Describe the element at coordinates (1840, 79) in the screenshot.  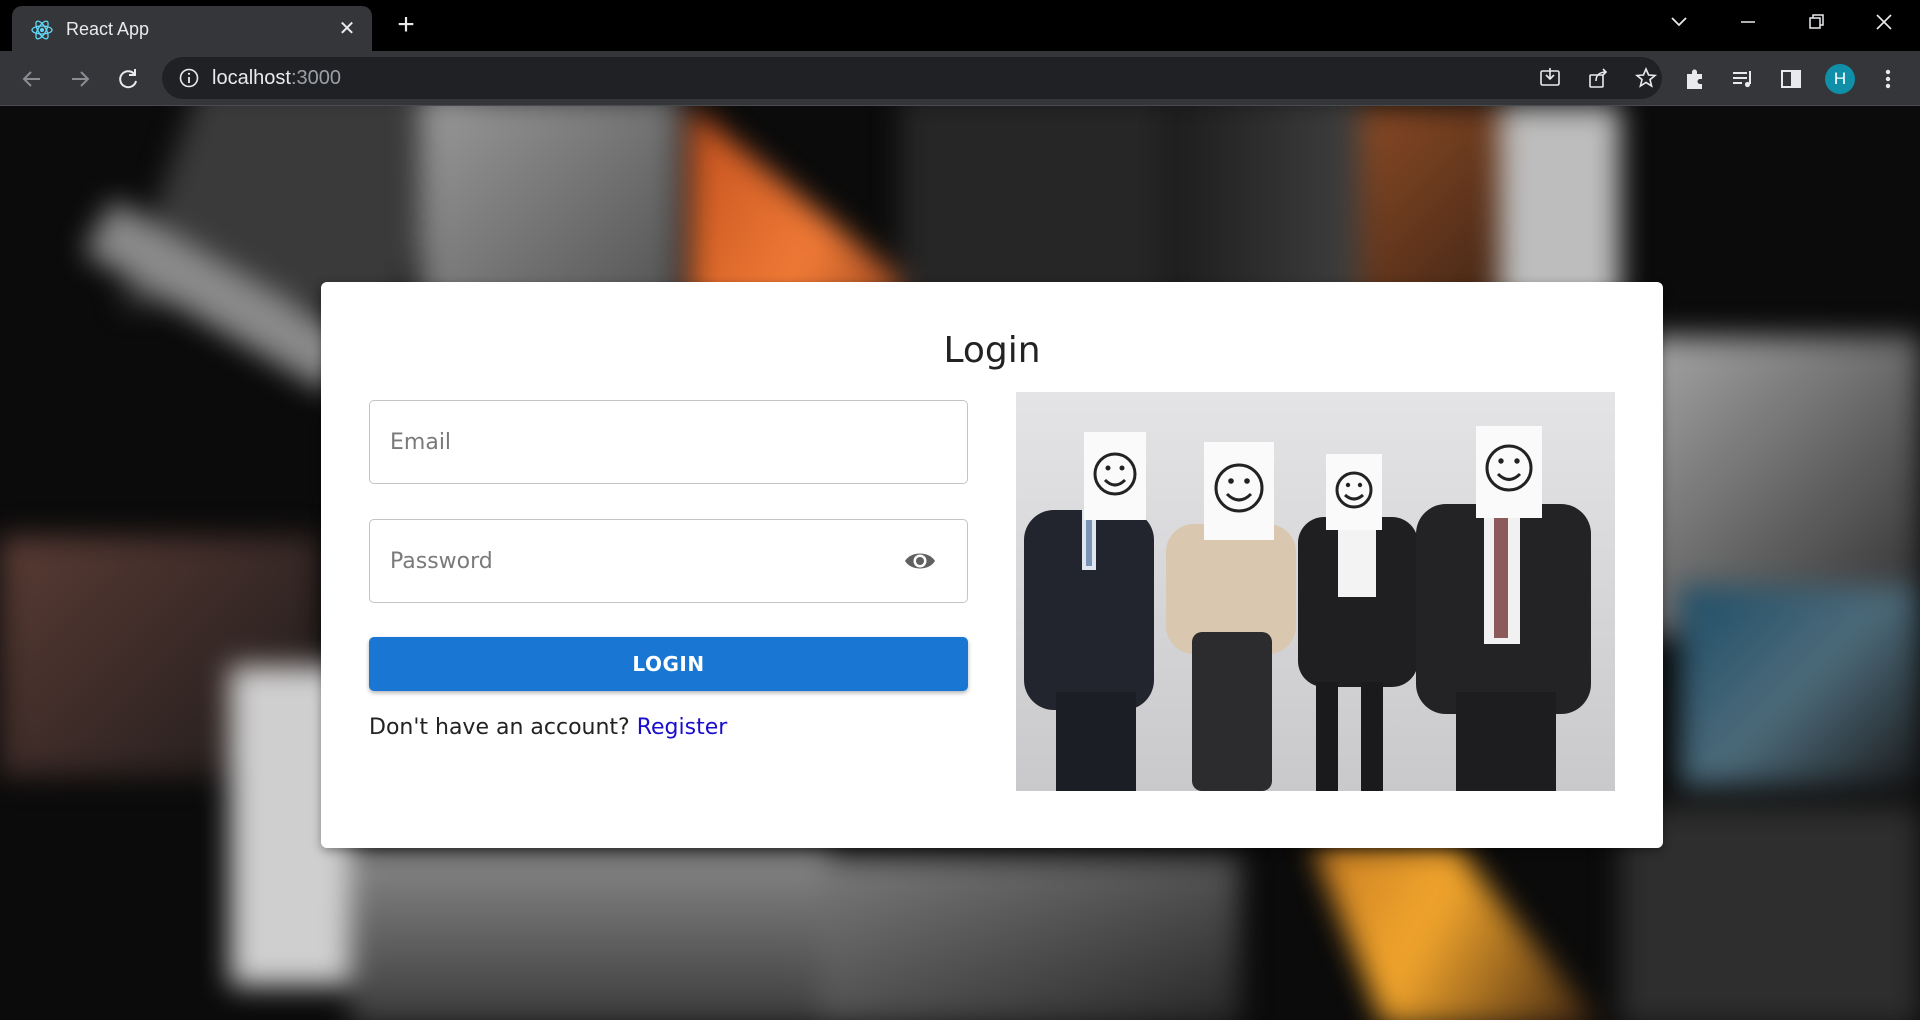
I see `profile-avatar: H` at that location.